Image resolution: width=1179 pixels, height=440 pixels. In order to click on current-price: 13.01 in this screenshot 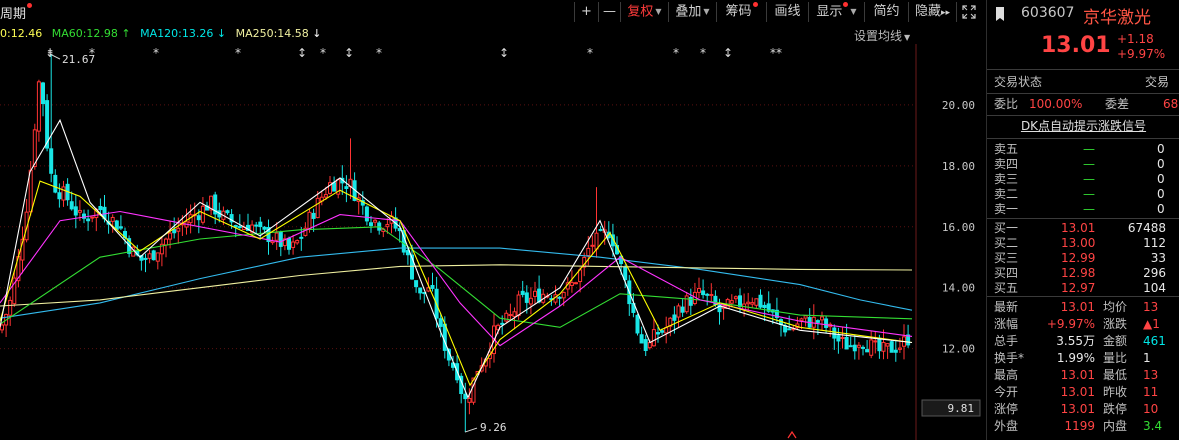, I will do `click(1076, 45)`.